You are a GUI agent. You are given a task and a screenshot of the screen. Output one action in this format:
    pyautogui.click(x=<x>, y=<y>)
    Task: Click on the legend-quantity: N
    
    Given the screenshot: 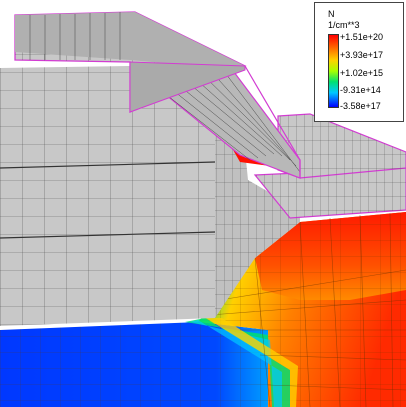 What is the action you would take?
    pyautogui.click(x=331, y=14)
    